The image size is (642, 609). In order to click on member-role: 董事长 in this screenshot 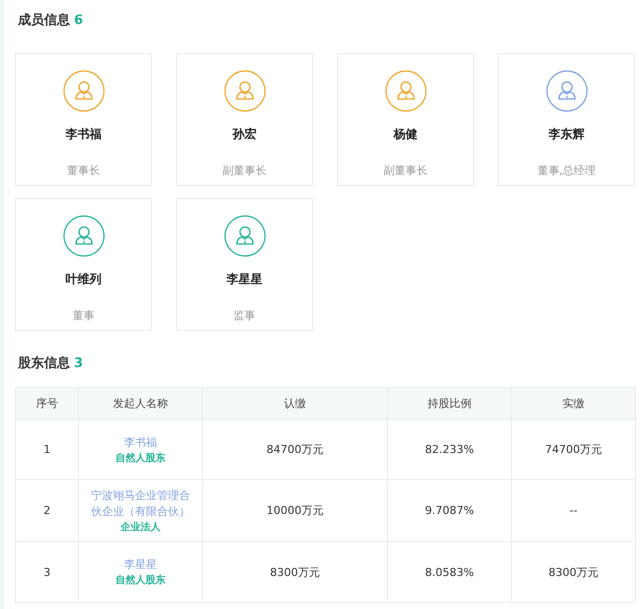, I will do `click(83, 170)`.